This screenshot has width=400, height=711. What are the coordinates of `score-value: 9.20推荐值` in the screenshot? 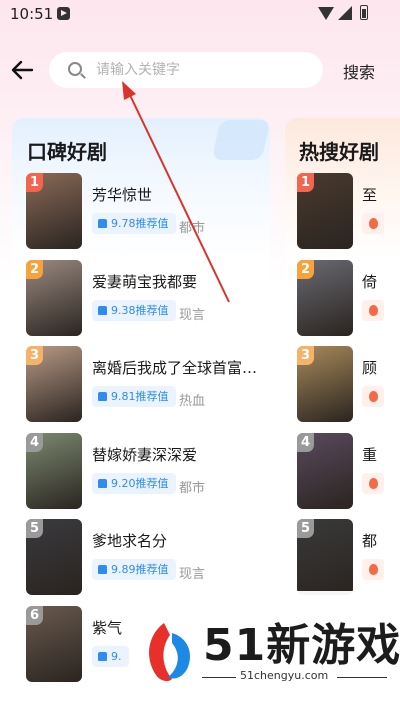 It's located at (140, 483).